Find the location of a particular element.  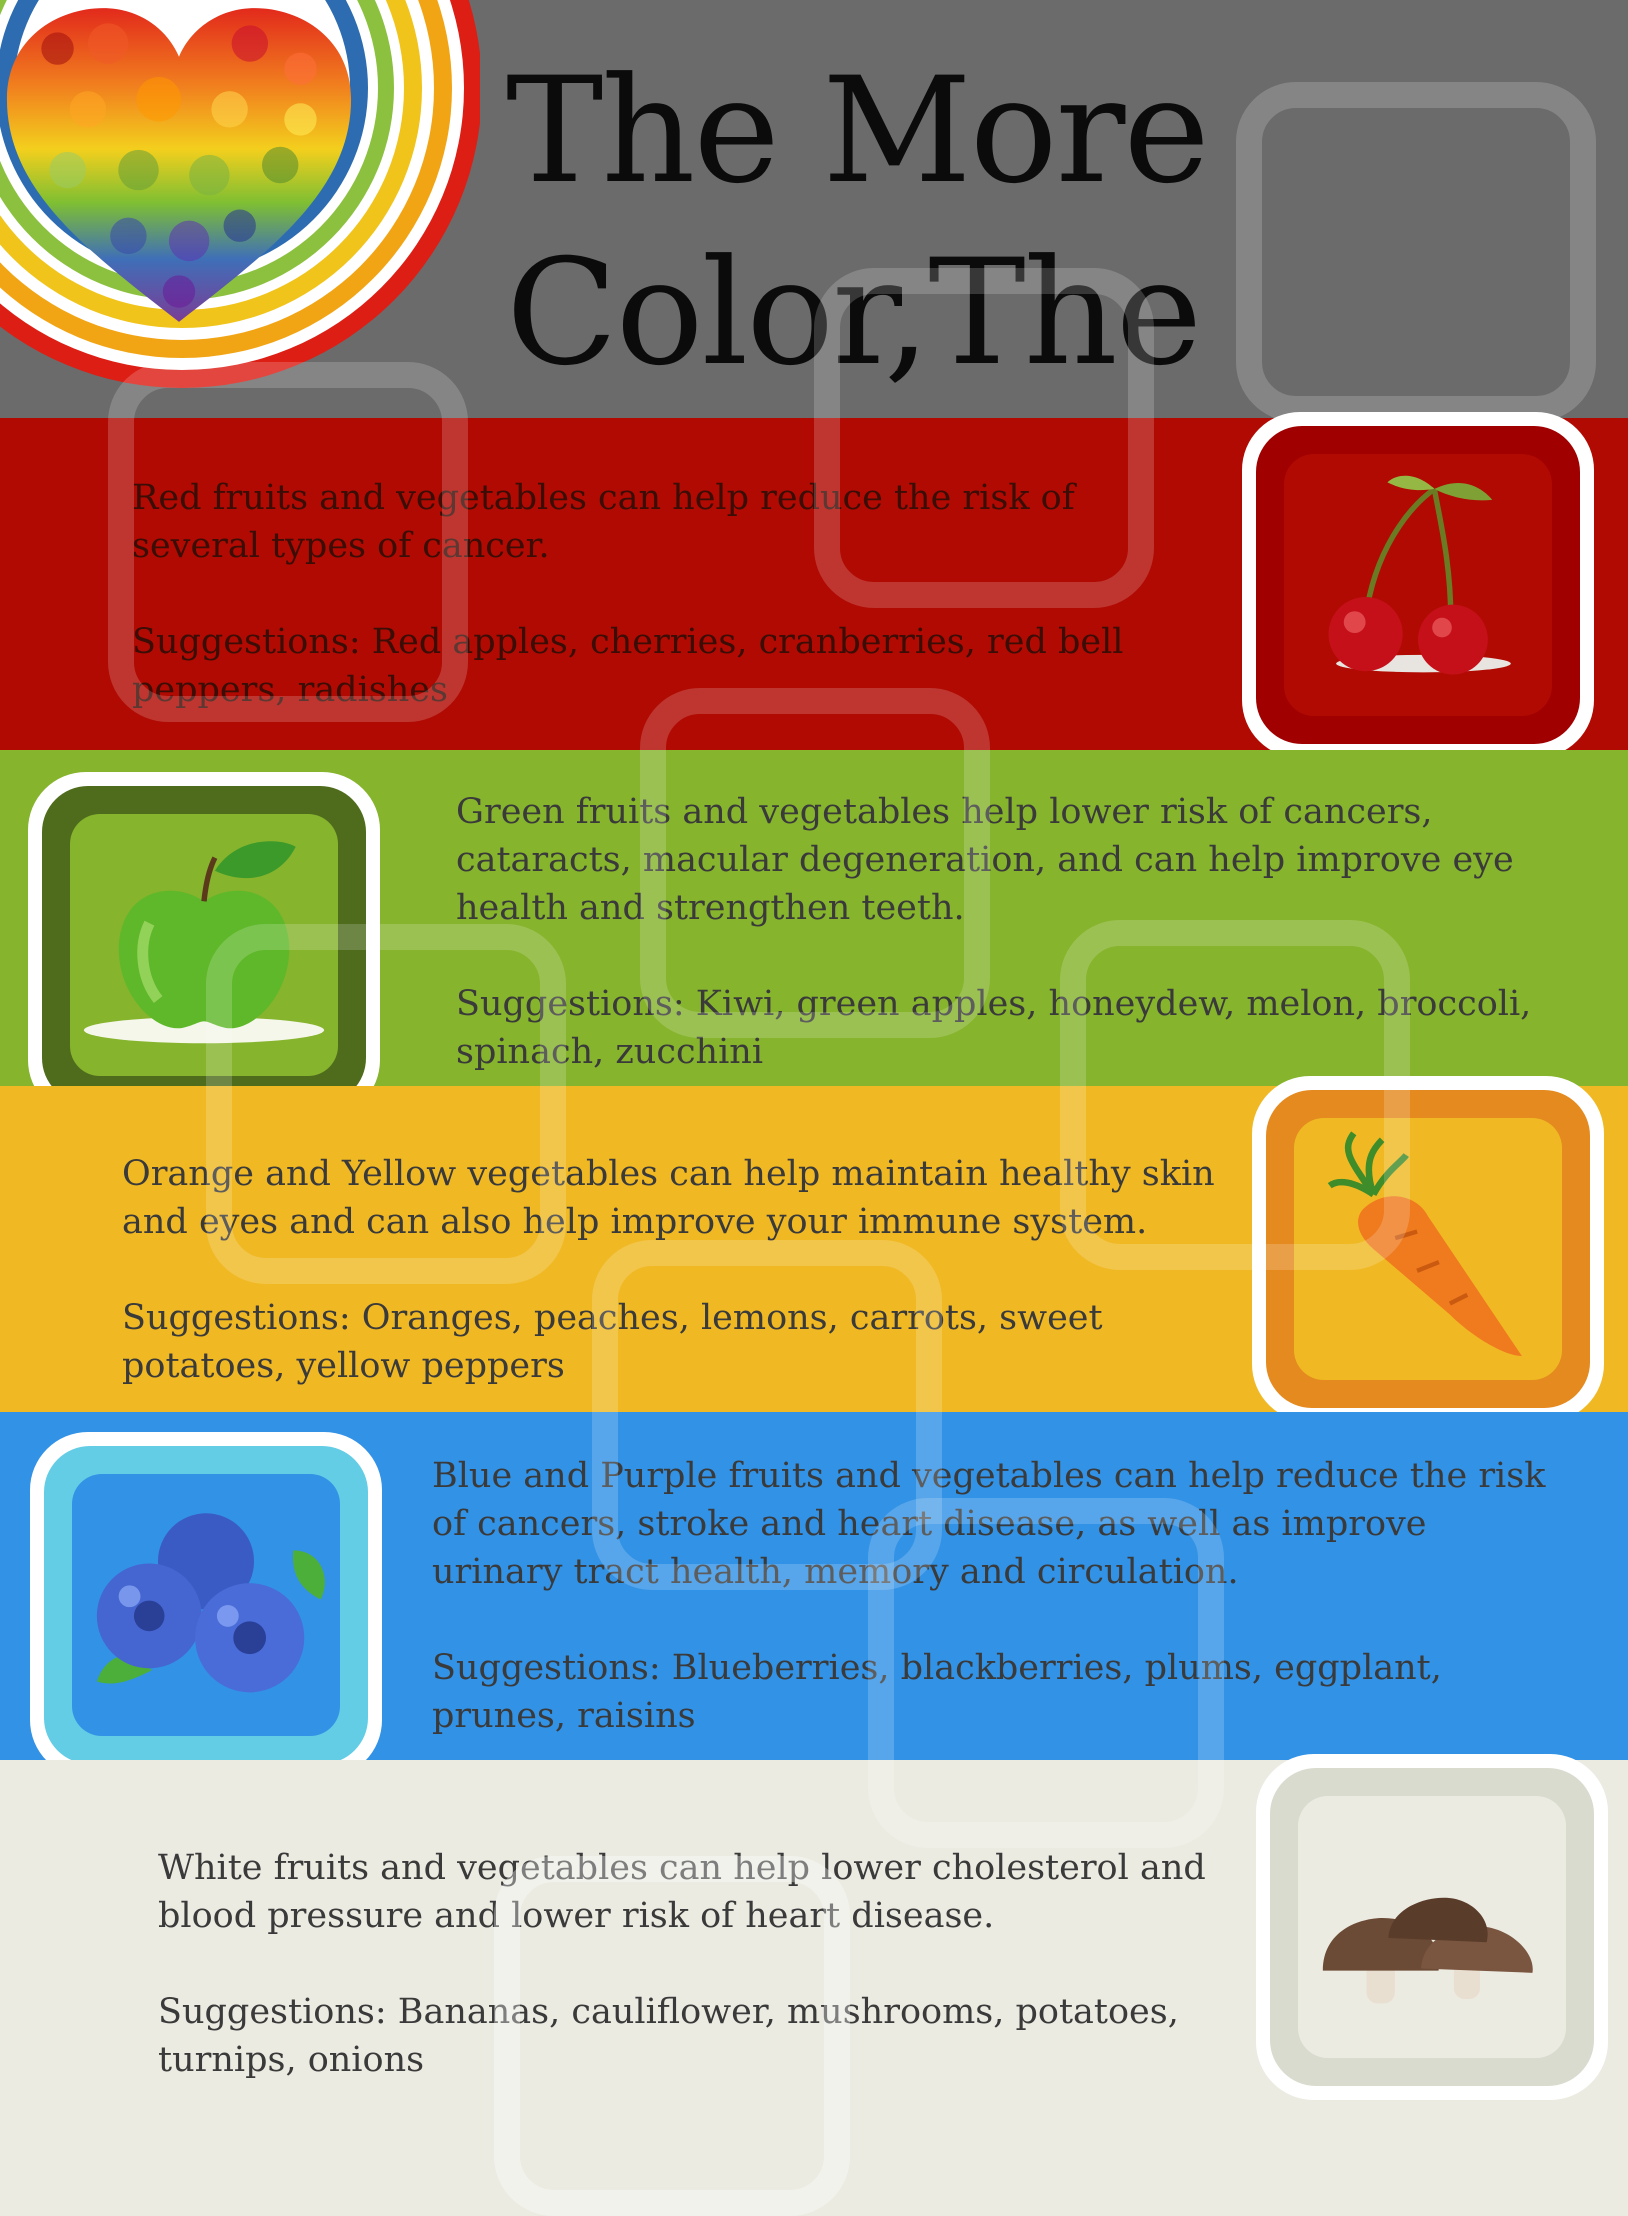

rainbow-rings is located at coordinates (240, 210).